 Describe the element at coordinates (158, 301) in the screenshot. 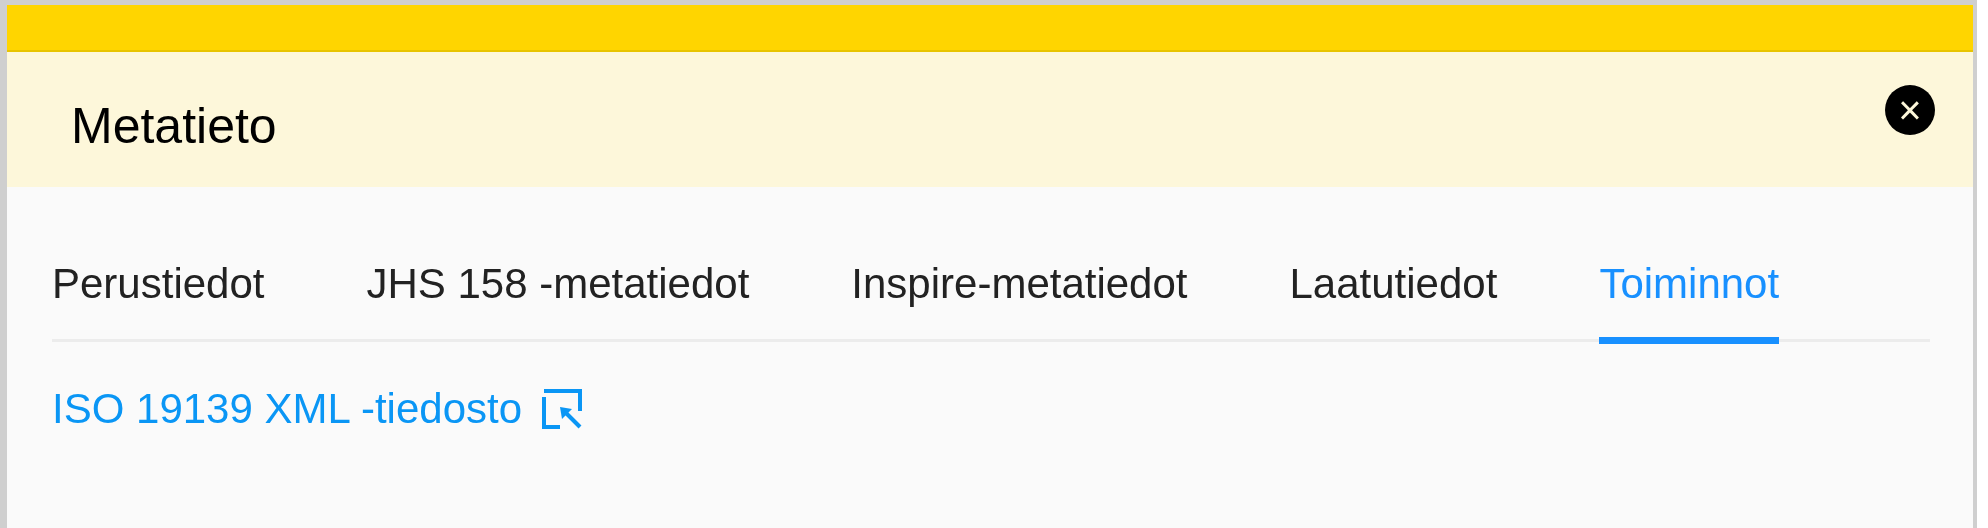

I see `tab: Perustiedot` at that location.